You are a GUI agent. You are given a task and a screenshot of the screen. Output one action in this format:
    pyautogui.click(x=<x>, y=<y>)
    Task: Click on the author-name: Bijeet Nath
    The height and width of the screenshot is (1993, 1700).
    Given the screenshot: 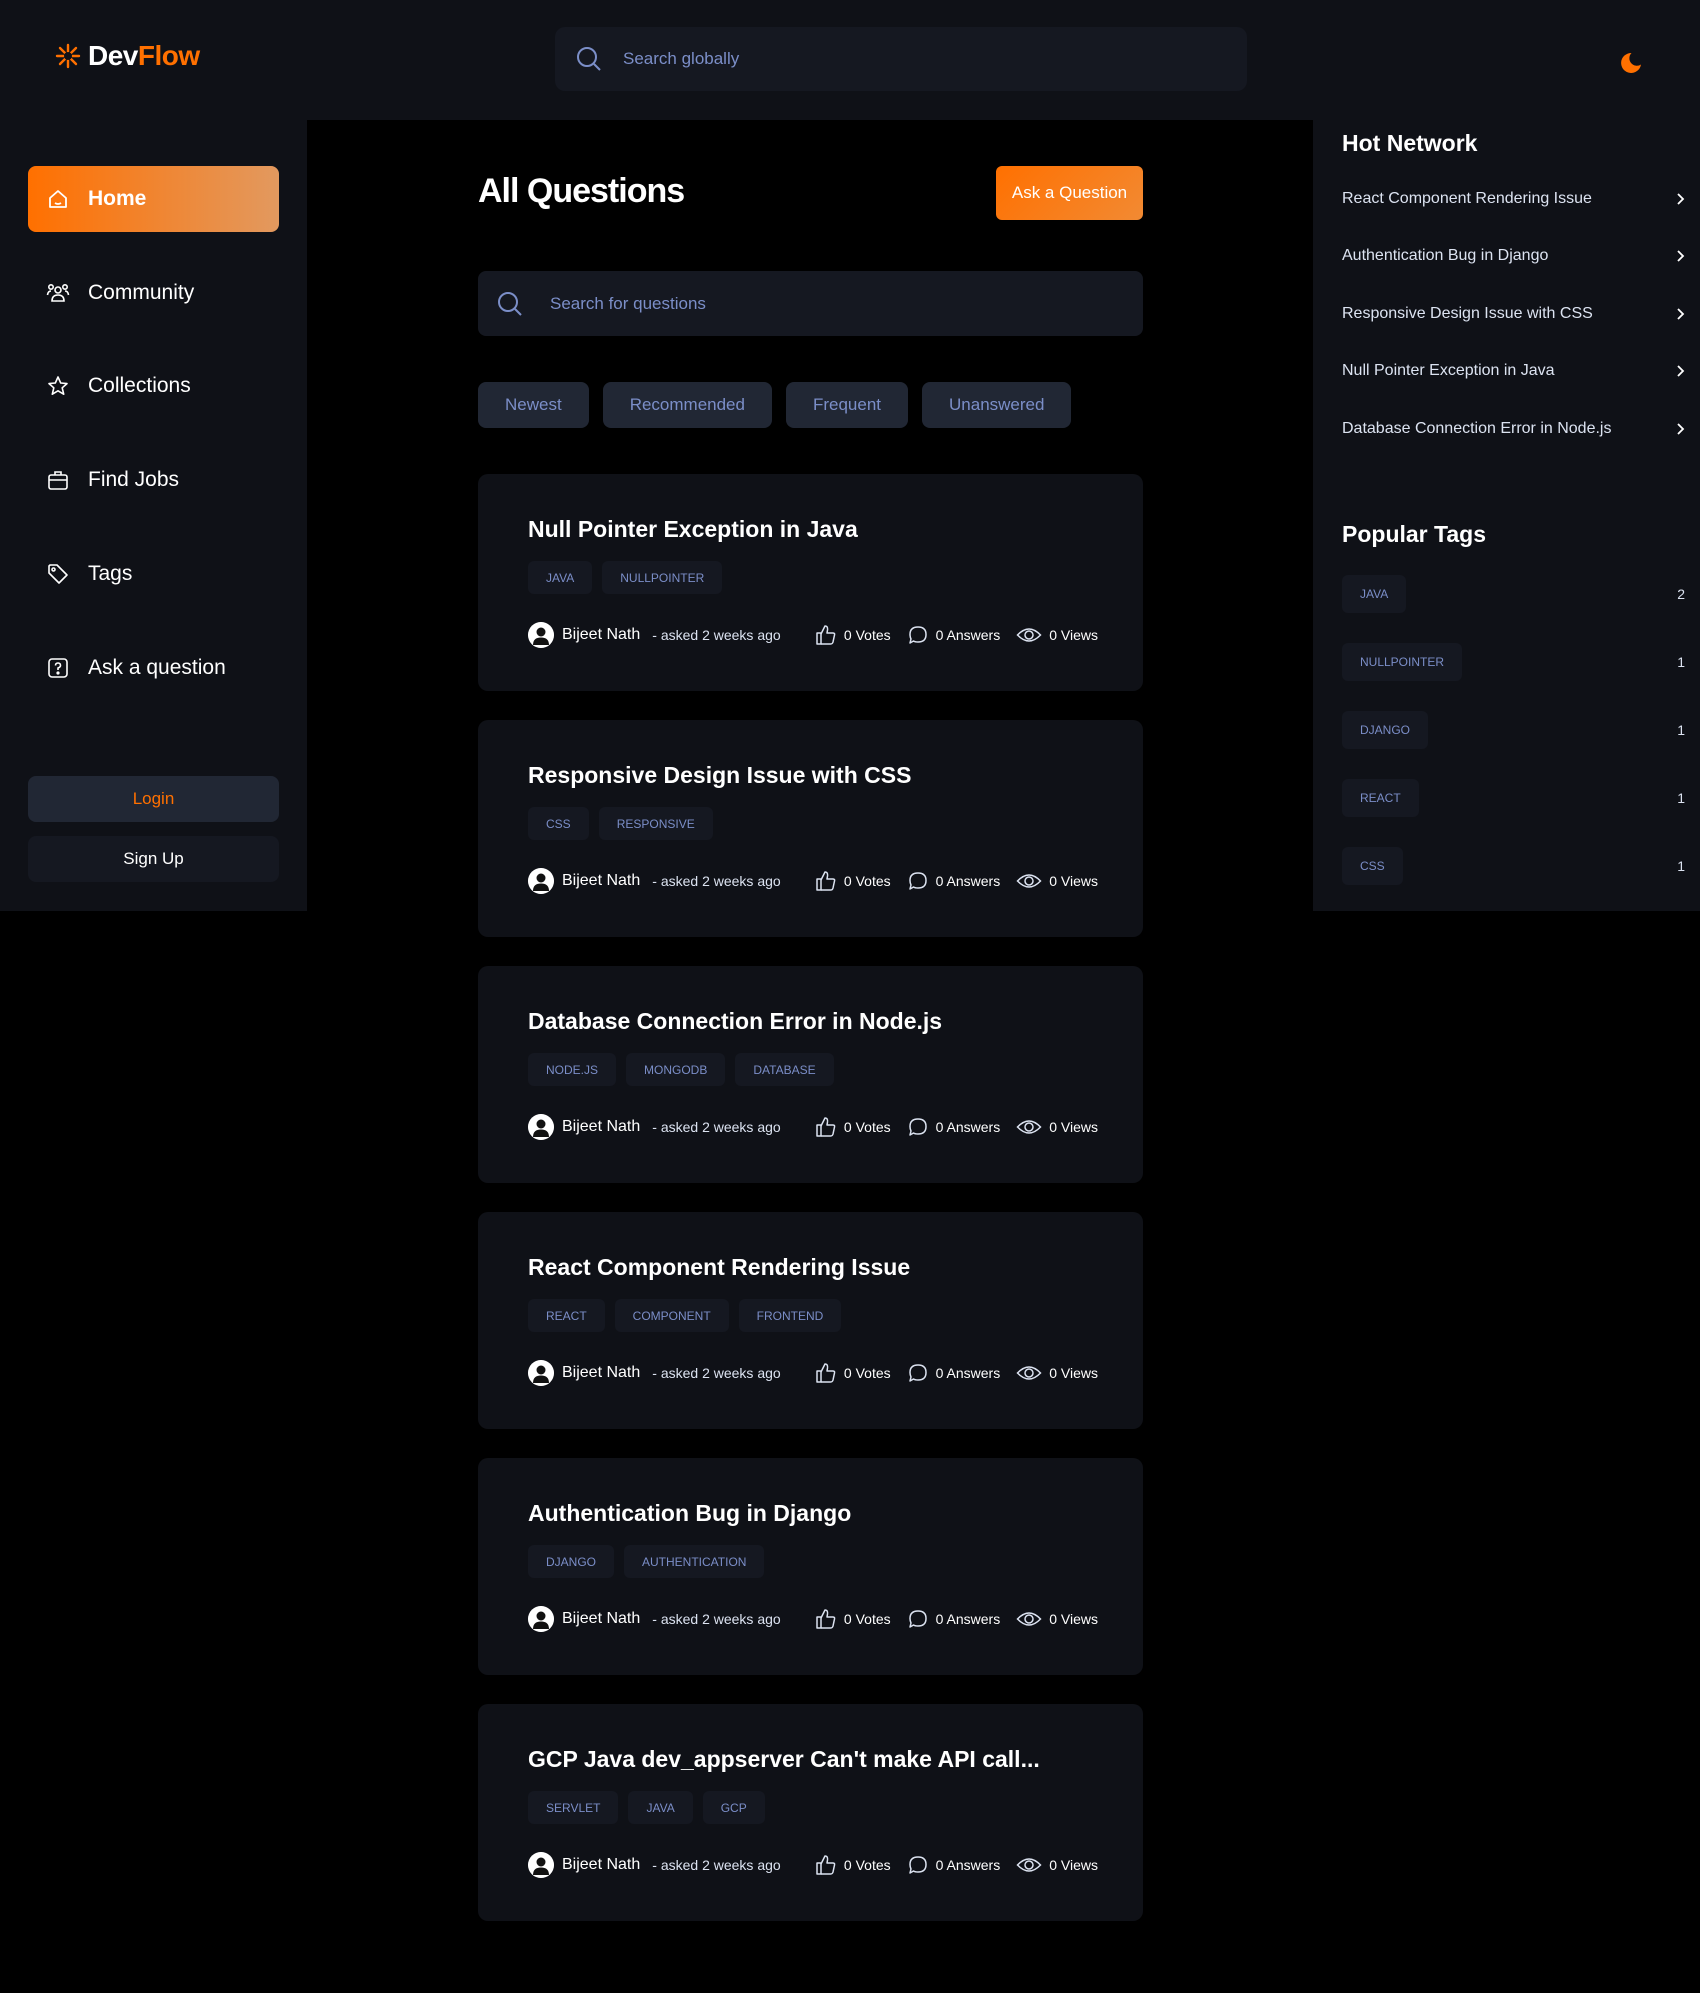 What is the action you would take?
    pyautogui.click(x=601, y=1126)
    